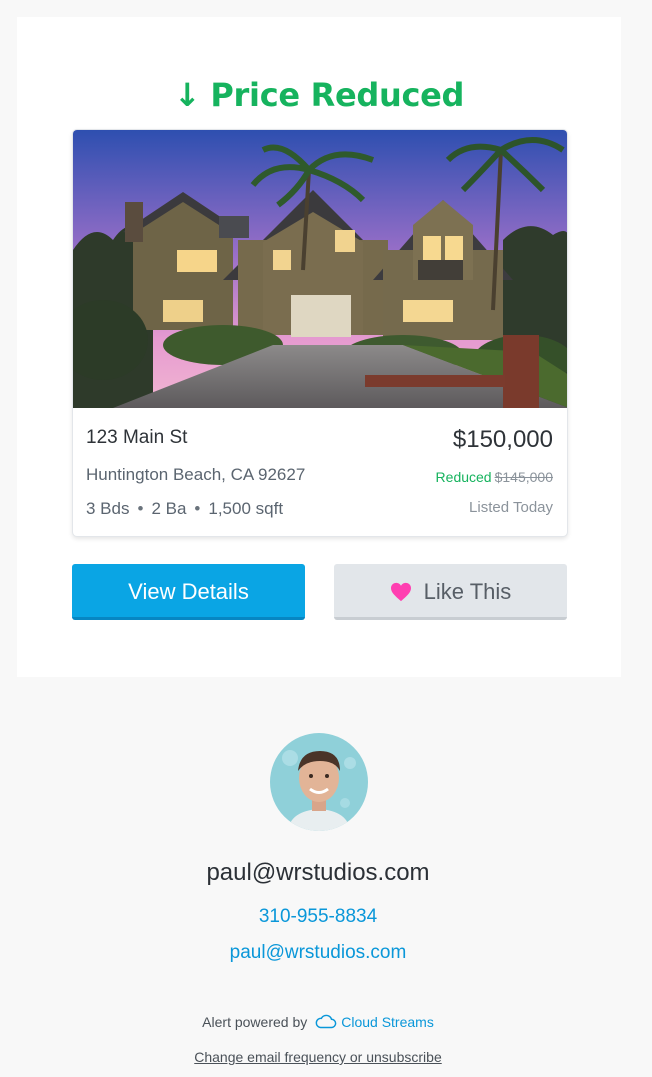  I want to click on brand-name: Cloud Streams, so click(387, 1022).